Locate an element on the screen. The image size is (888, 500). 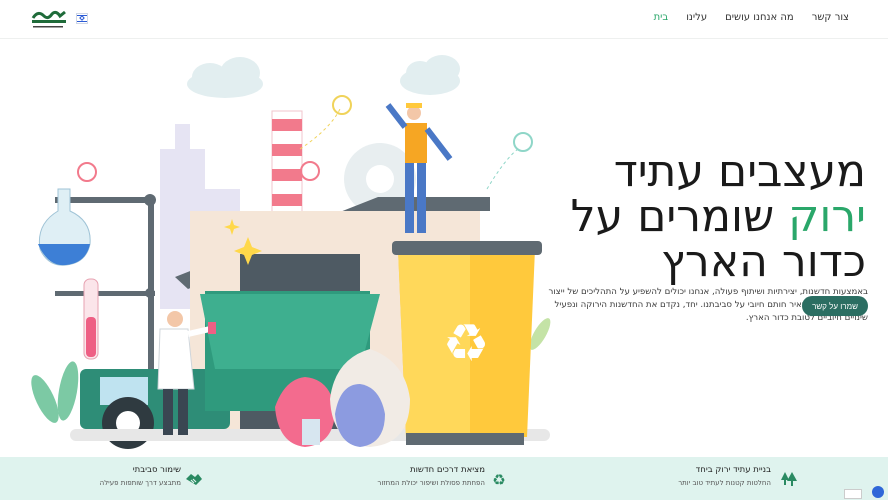
keep-in-touch-button: שמרו על קשר is located at coordinates (835, 306).